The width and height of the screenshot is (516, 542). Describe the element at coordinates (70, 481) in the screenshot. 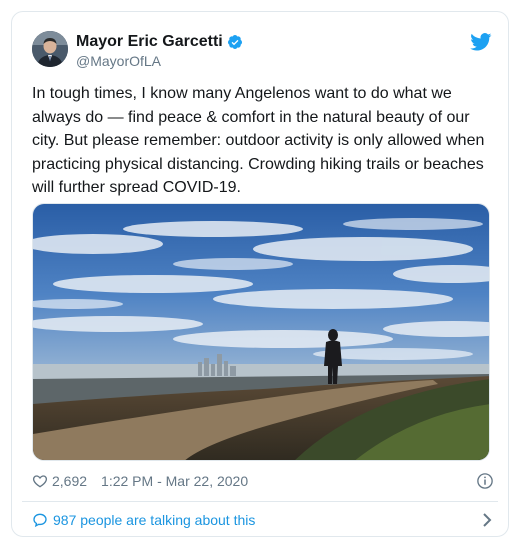

I see `like-count: 2,692` at that location.